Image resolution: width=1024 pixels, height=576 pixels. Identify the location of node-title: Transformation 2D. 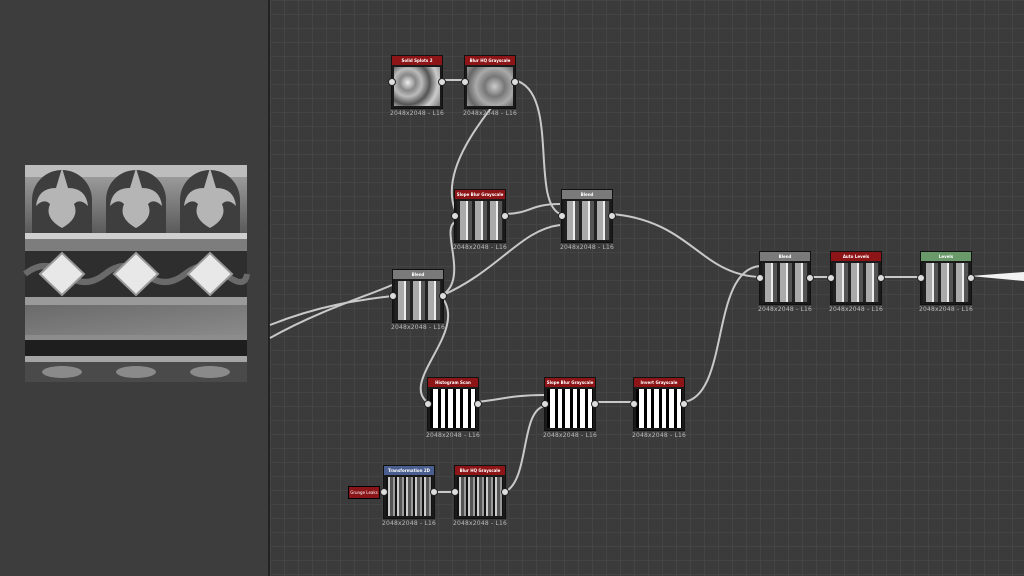
(409, 470).